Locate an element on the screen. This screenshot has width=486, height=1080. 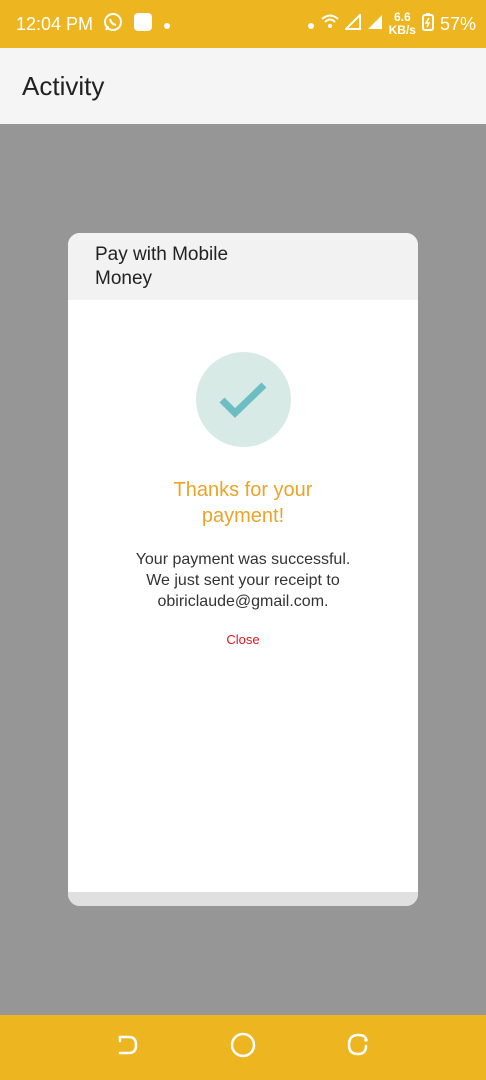
message-line: We just sent your receipt to is located at coordinates (243, 580).